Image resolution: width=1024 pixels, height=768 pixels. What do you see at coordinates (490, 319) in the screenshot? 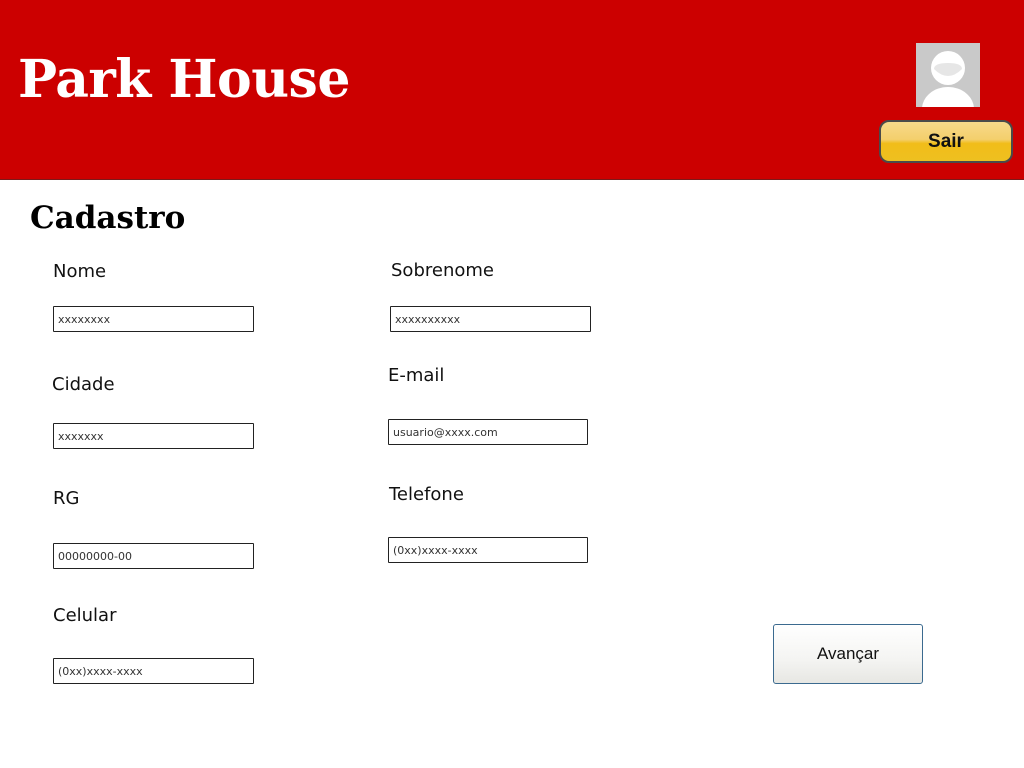
I see `sobrenome-input` at bounding box center [490, 319].